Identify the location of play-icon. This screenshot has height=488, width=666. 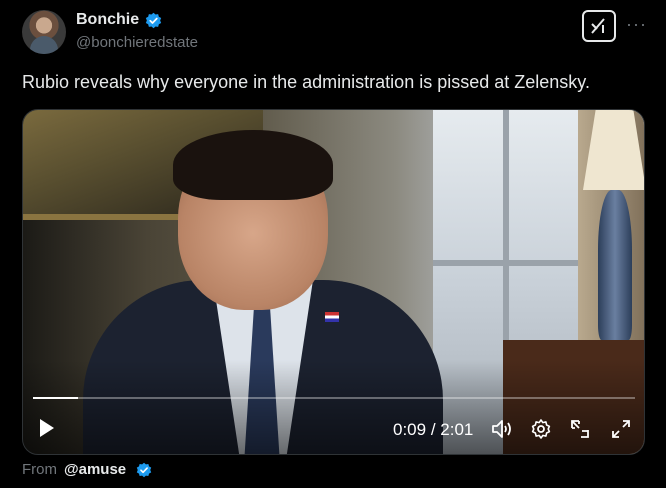
(47, 428).